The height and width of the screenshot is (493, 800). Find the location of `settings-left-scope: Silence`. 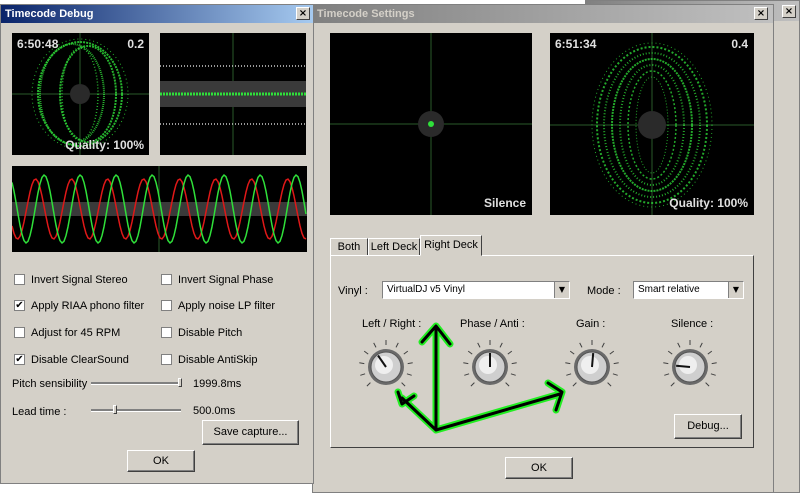

settings-left-scope: Silence is located at coordinates (431, 124).